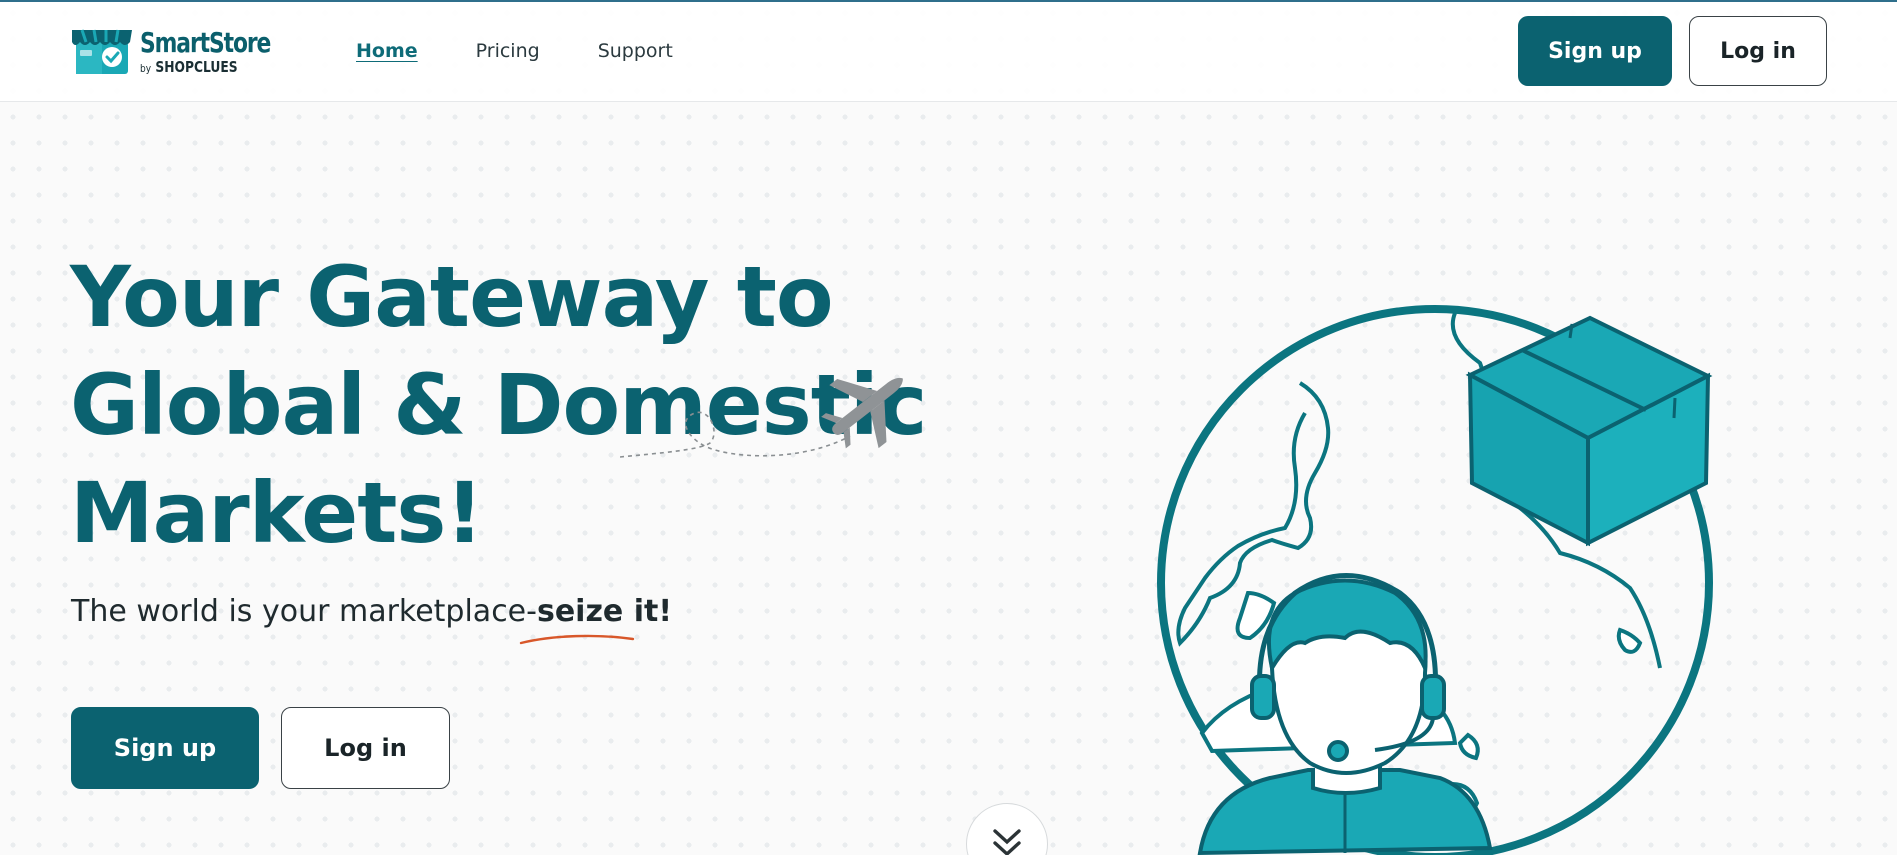 Image resolution: width=1897 pixels, height=855 pixels. What do you see at coordinates (761, 417) in the screenshot?
I see `airplane-icon` at bounding box center [761, 417].